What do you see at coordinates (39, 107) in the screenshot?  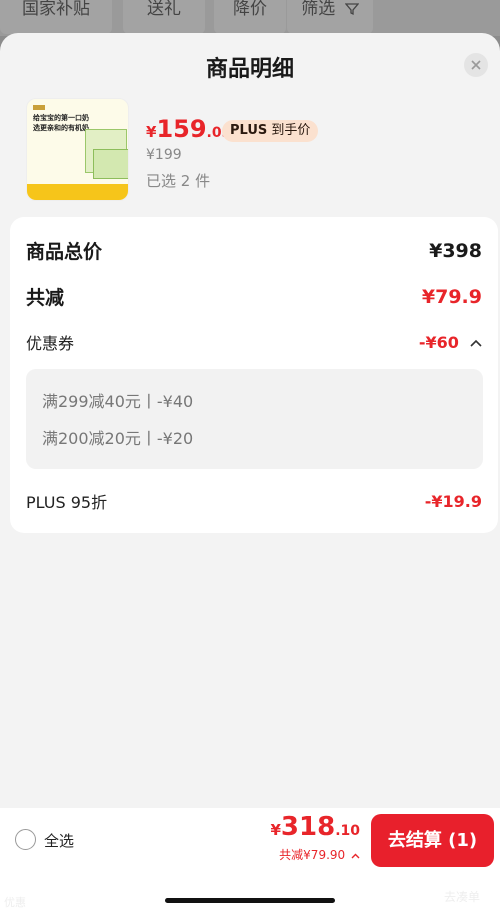 I see `brand-tag-shape` at bounding box center [39, 107].